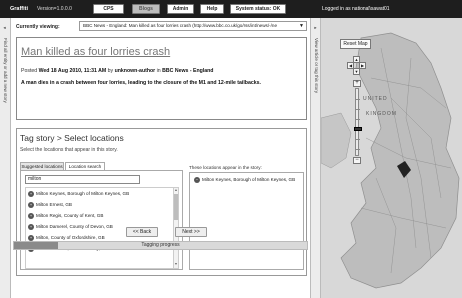 The width and height of the screenshot is (462, 298). What do you see at coordinates (375, 99) in the screenshot?
I see `map-label-united: UNITED` at bounding box center [375, 99].